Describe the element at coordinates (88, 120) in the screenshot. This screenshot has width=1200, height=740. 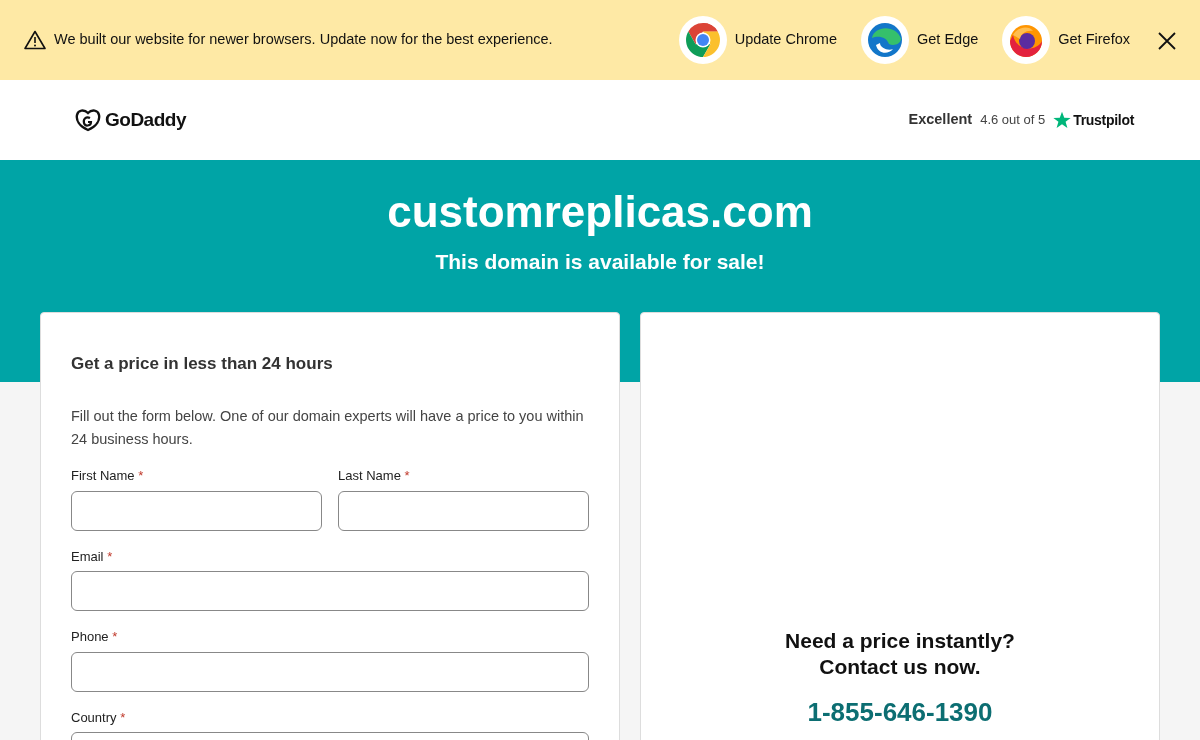
I see `logo-icon` at that location.